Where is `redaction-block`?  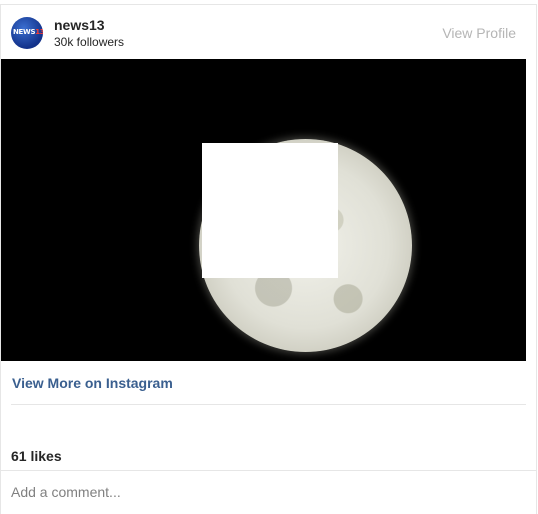 redaction-block is located at coordinates (270, 210).